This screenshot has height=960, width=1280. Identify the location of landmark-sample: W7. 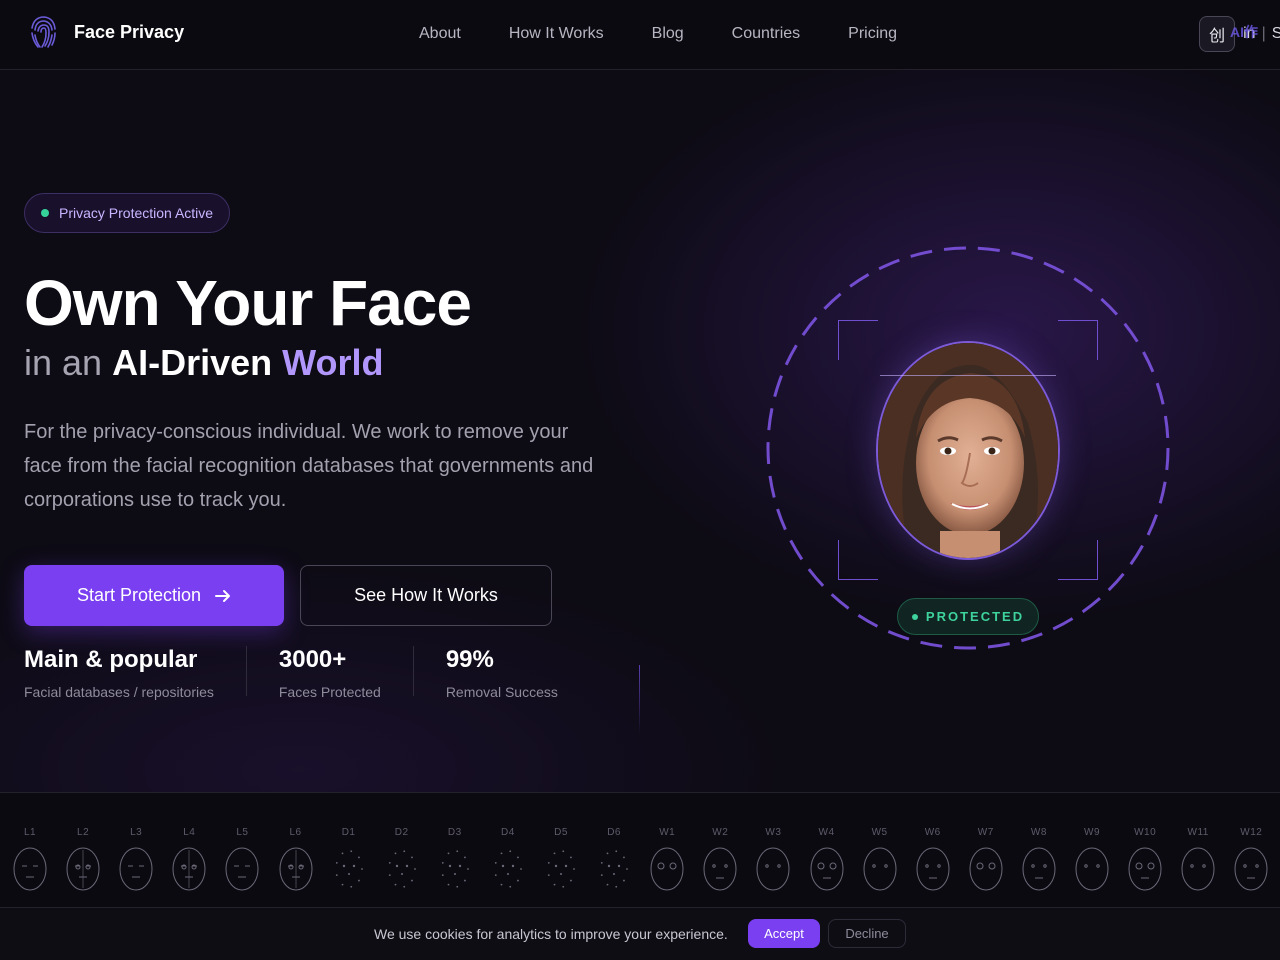
(986, 859).